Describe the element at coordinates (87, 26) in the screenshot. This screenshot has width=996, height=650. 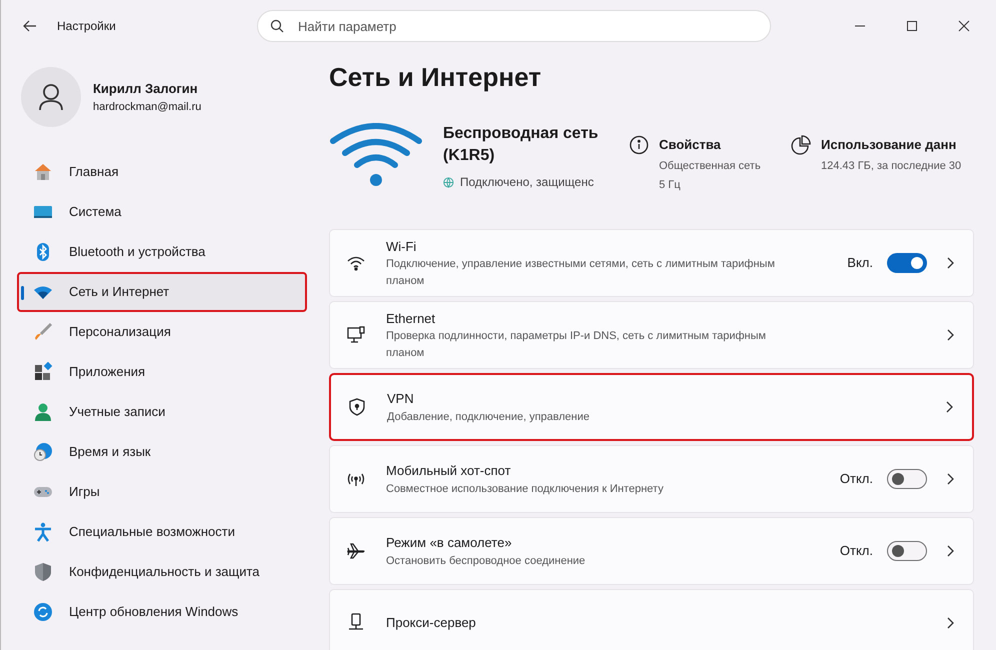
I see `window-title: Настройки` at that location.